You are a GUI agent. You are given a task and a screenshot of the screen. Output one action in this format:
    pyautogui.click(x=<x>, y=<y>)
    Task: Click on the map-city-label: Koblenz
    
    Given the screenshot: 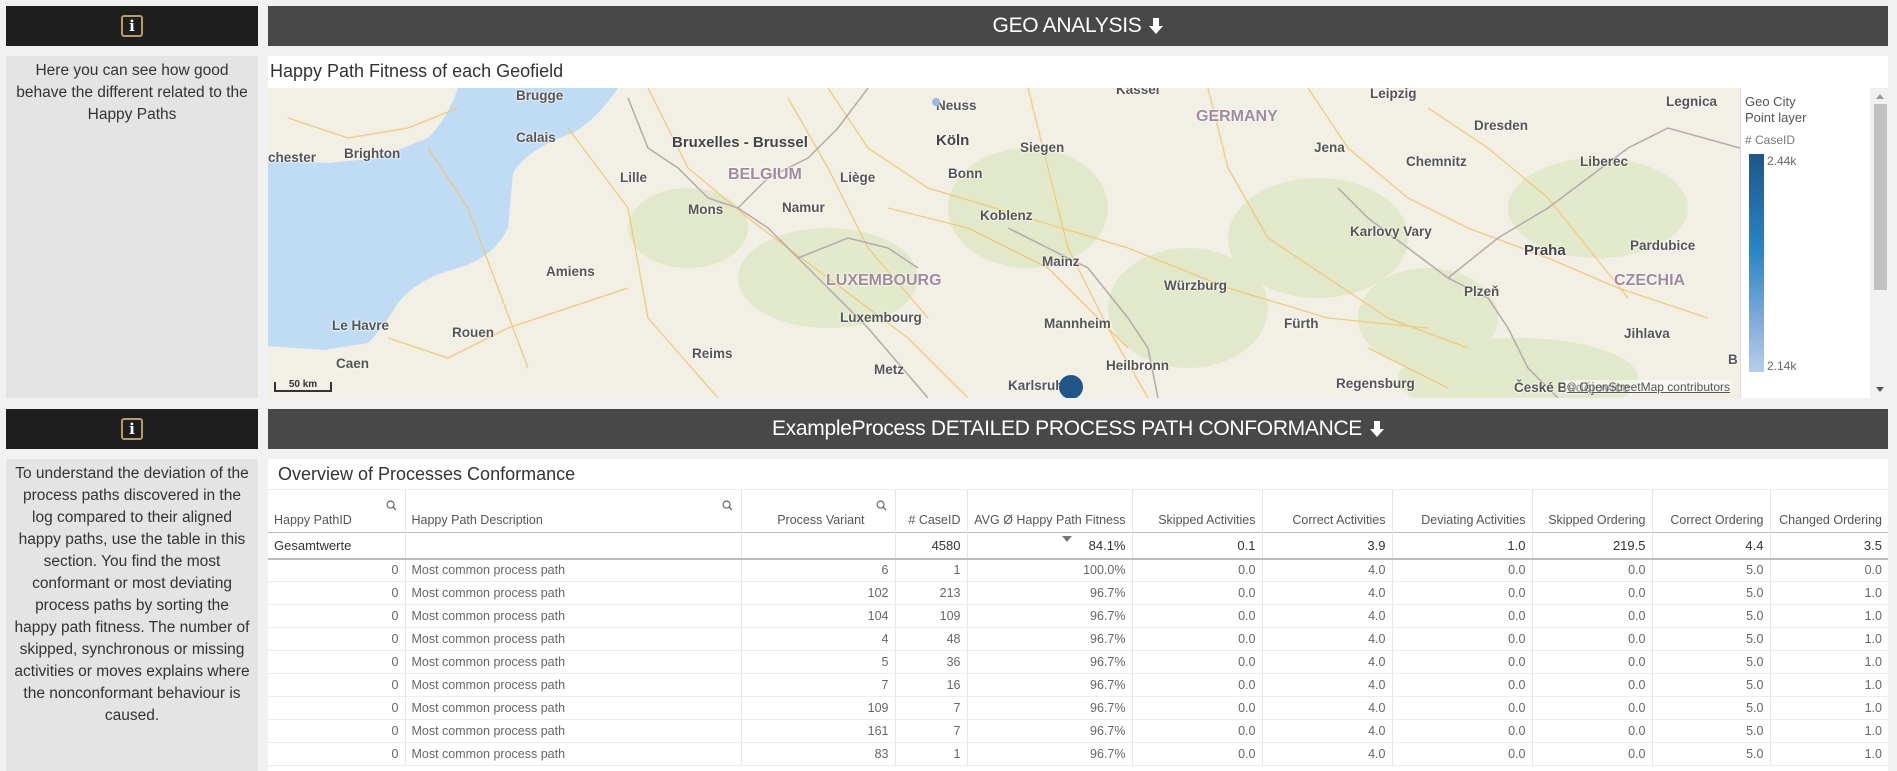 What is the action you would take?
    pyautogui.click(x=1006, y=215)
    